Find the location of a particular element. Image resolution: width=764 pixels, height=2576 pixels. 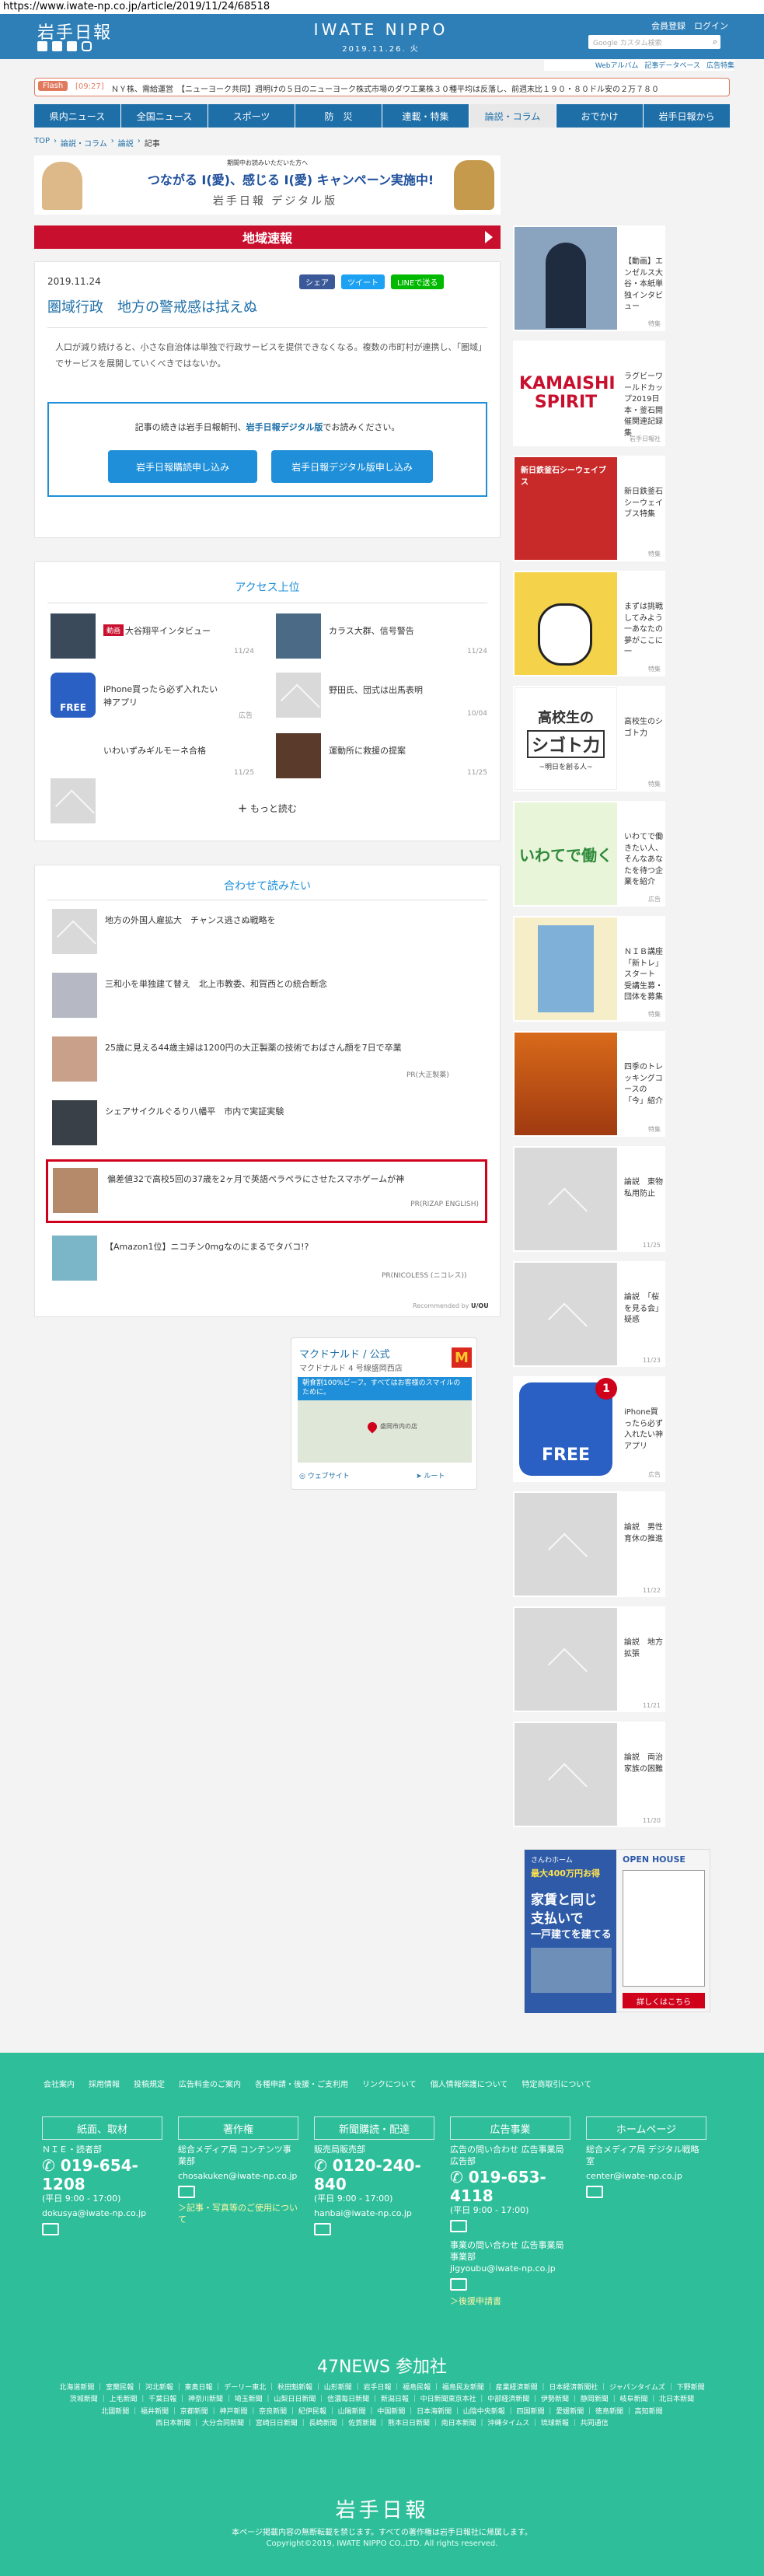

search-icon: ⌕ is located at coordinates (715, 42).